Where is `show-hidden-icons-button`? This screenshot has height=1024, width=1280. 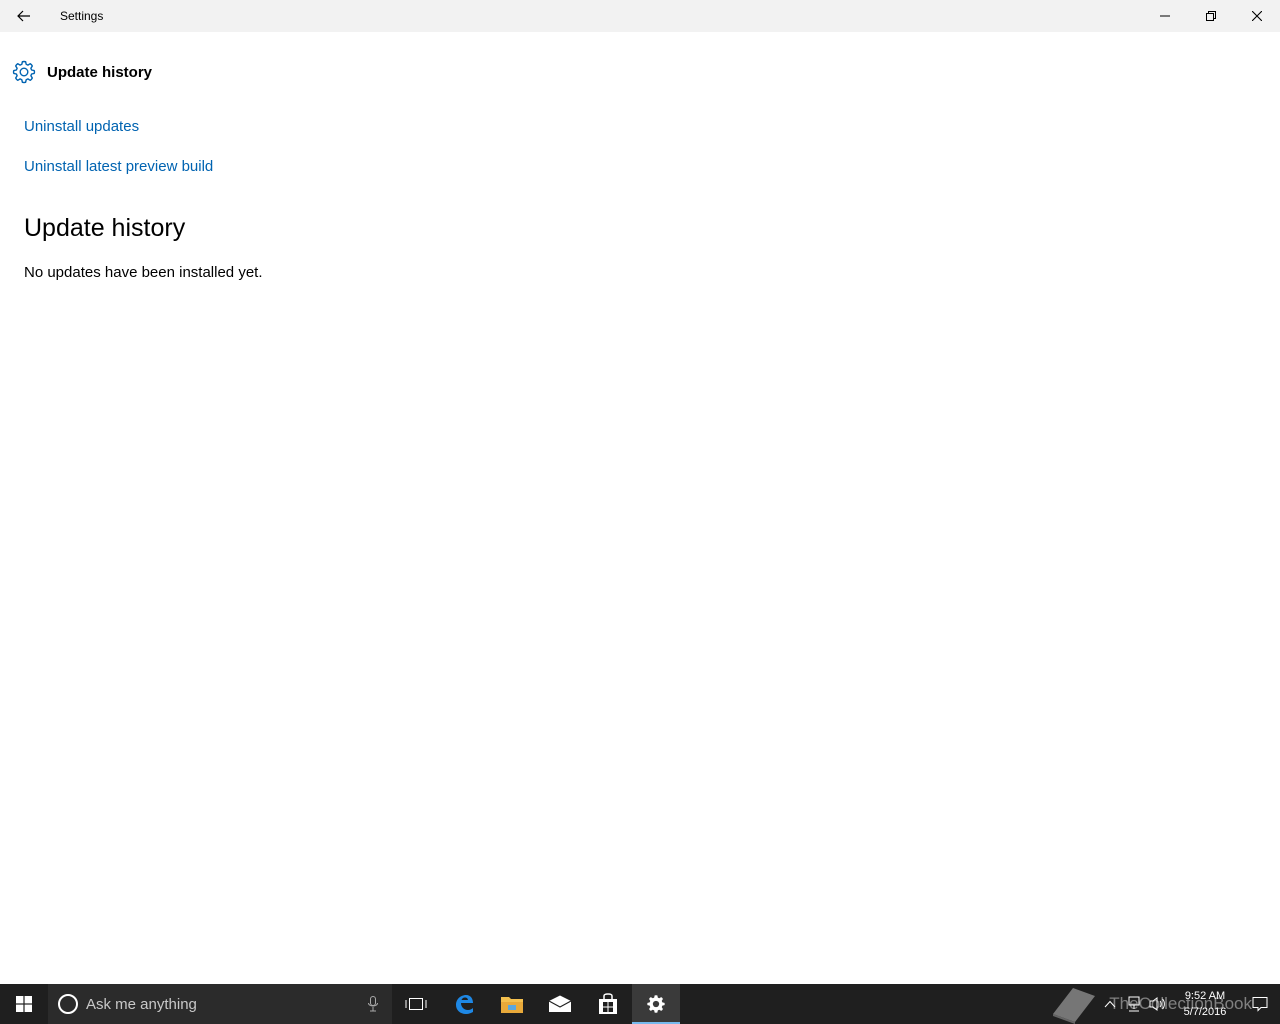 show-hidden-icons-button is located at coordinates (1110, 1004).